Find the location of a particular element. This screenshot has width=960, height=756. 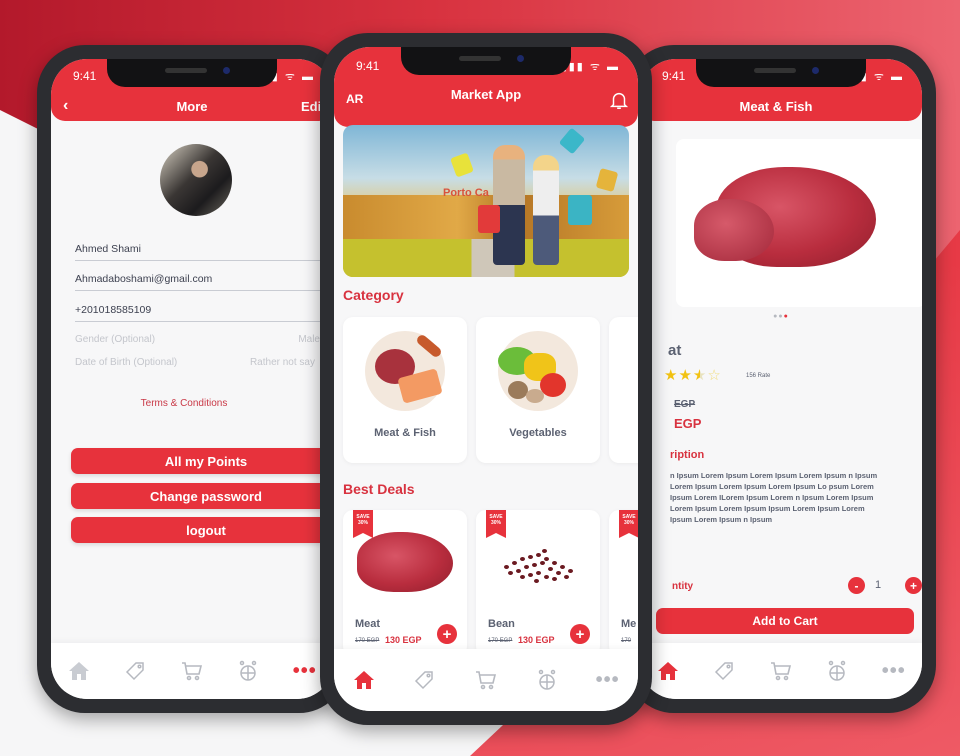

product-image-carousel is located at coordinates (799, 223).